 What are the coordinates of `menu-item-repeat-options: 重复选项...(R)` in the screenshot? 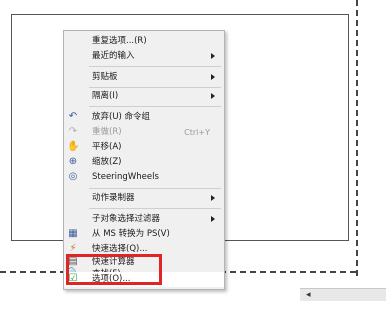 It's located at (144, 41).